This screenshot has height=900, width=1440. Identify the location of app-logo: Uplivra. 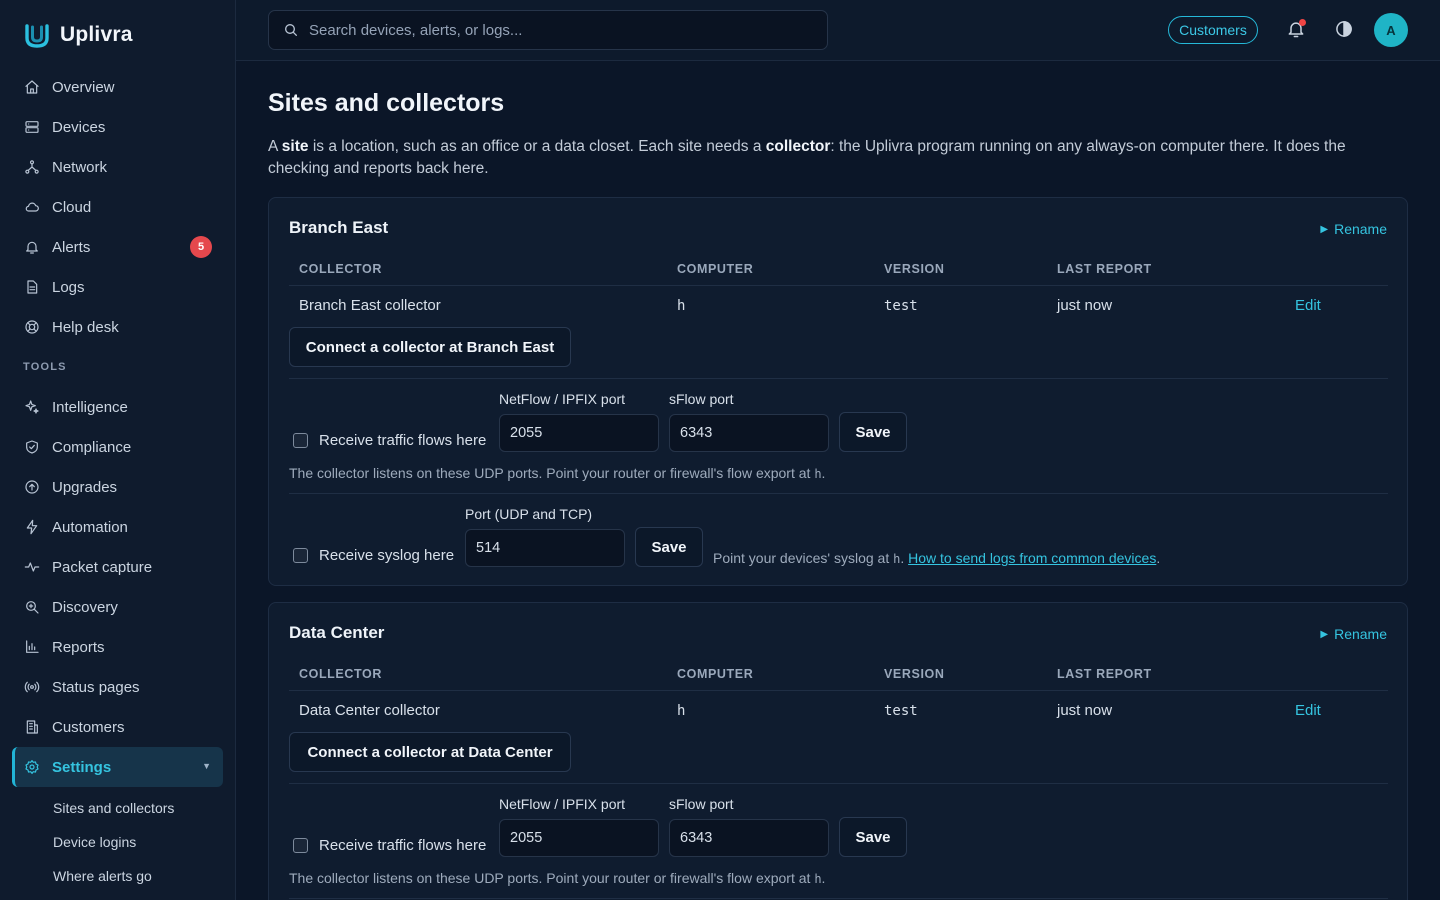
(78, 35).